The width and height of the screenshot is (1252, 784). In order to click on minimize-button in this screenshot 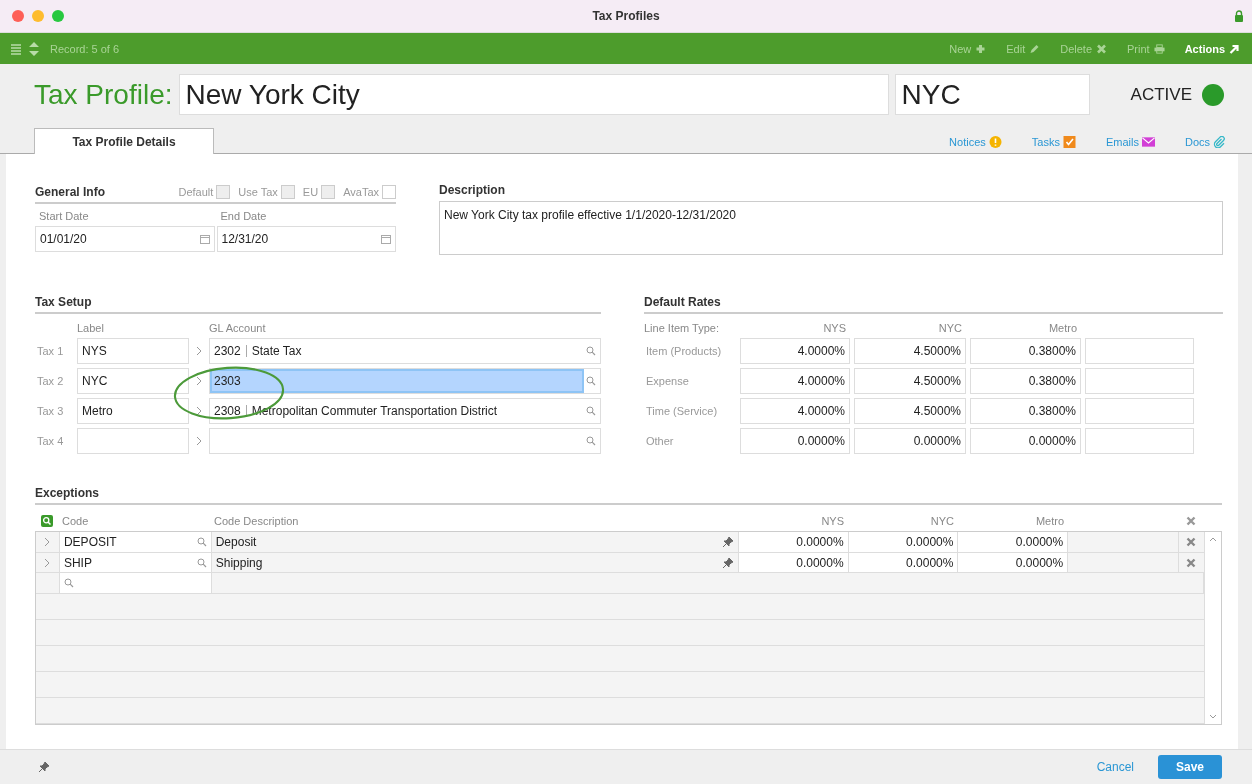, I will do `click(38, 16)`.